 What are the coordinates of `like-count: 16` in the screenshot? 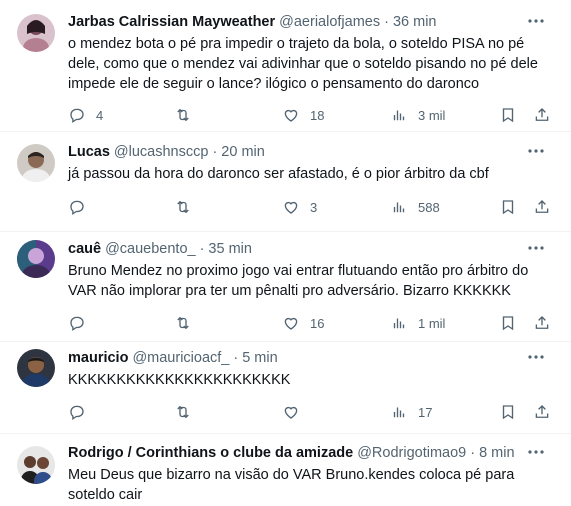 It's located at (317, 323).